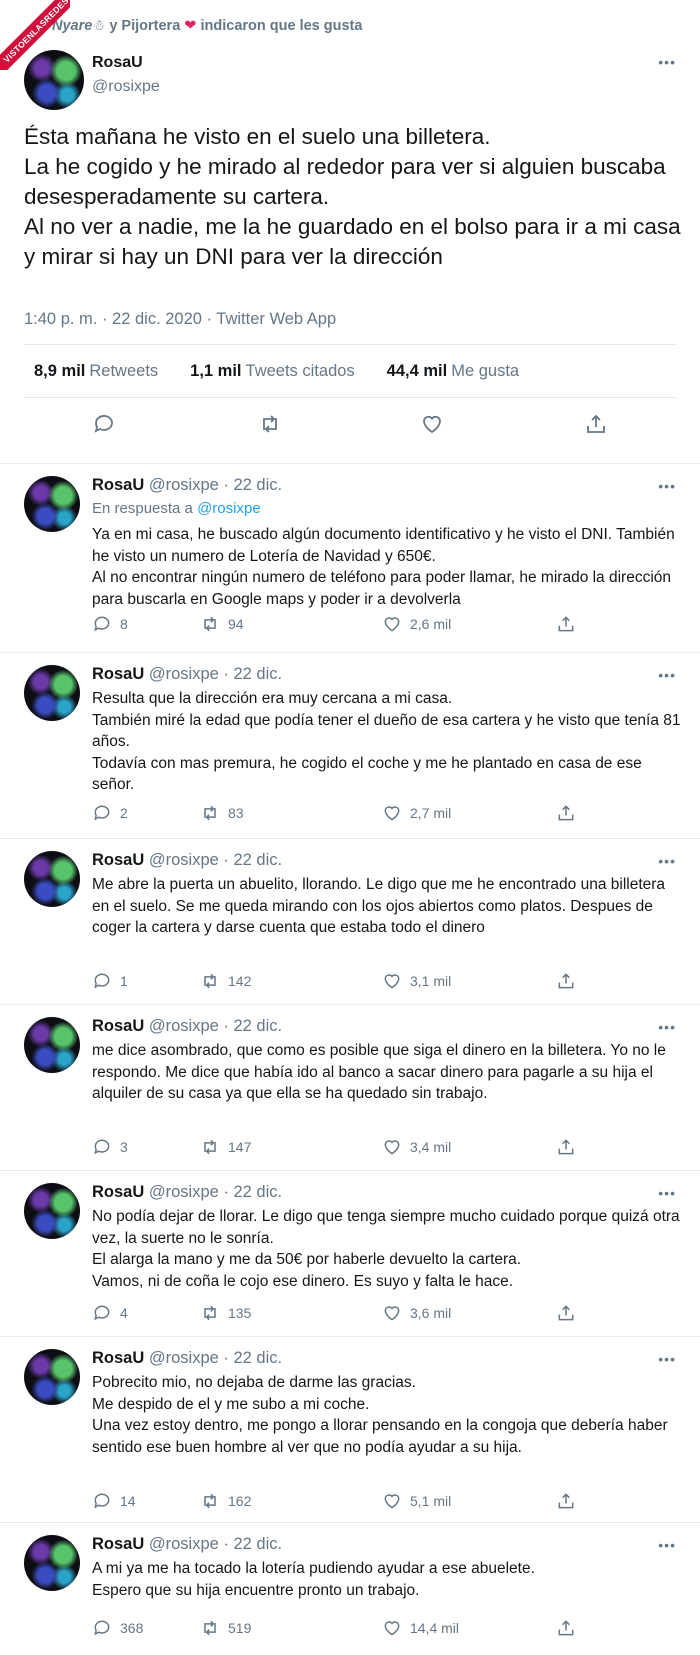  What do you see at coordinates (416, 1313) in the screenshot?
I see `like-action: 3,6 mil` at bounding box center [416, 1313].